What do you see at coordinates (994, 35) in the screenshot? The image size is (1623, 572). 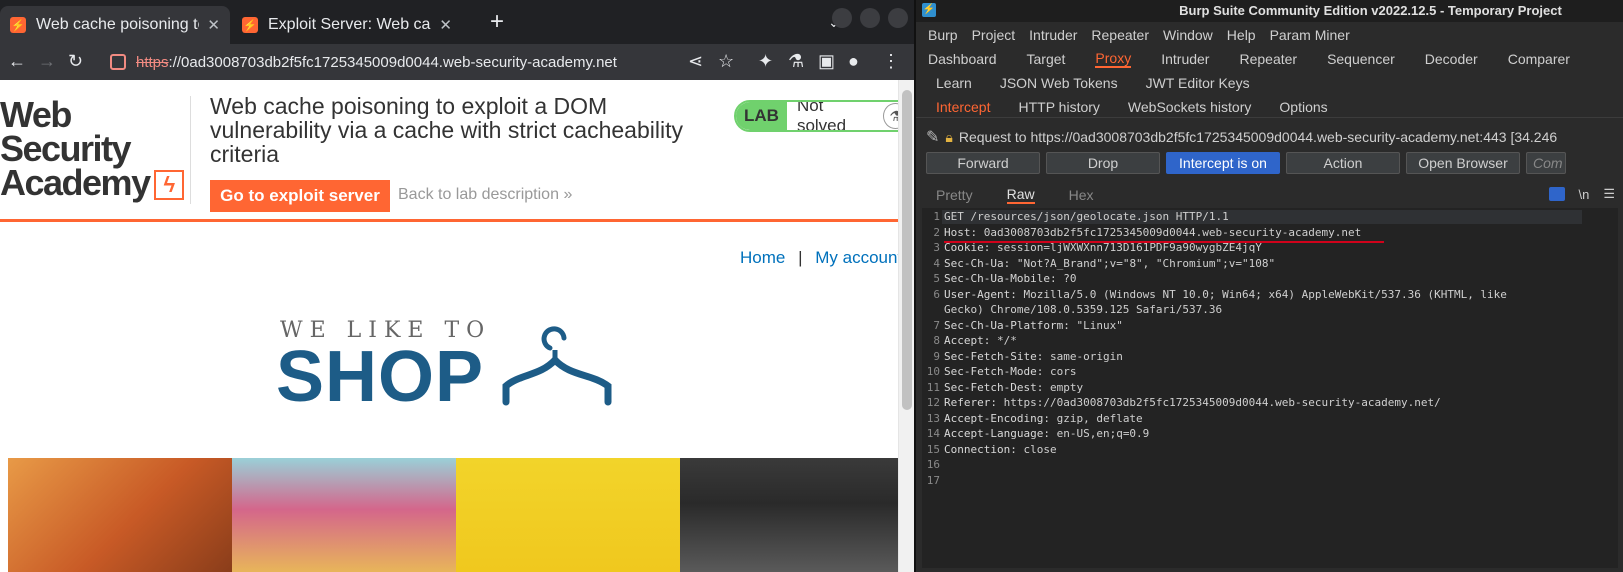 I see `menu-project: Project` at bounding box center [994, 35].